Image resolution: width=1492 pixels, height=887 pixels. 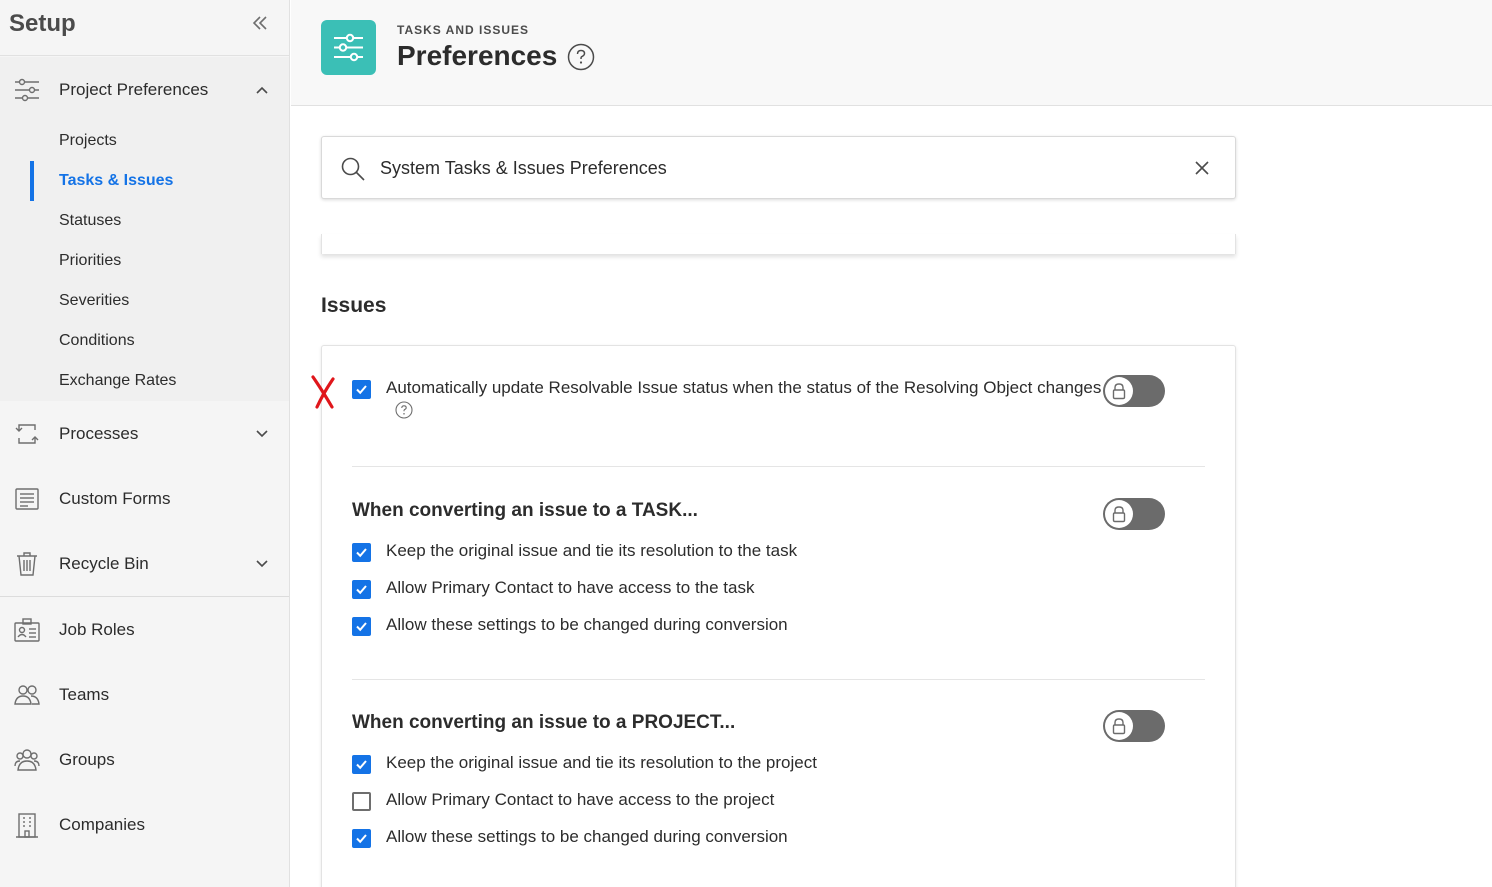 What do you see at coordinates (97, 629) in the screenshot?
I see `nav-label: Job Roles` at bounding box center [97, 629].